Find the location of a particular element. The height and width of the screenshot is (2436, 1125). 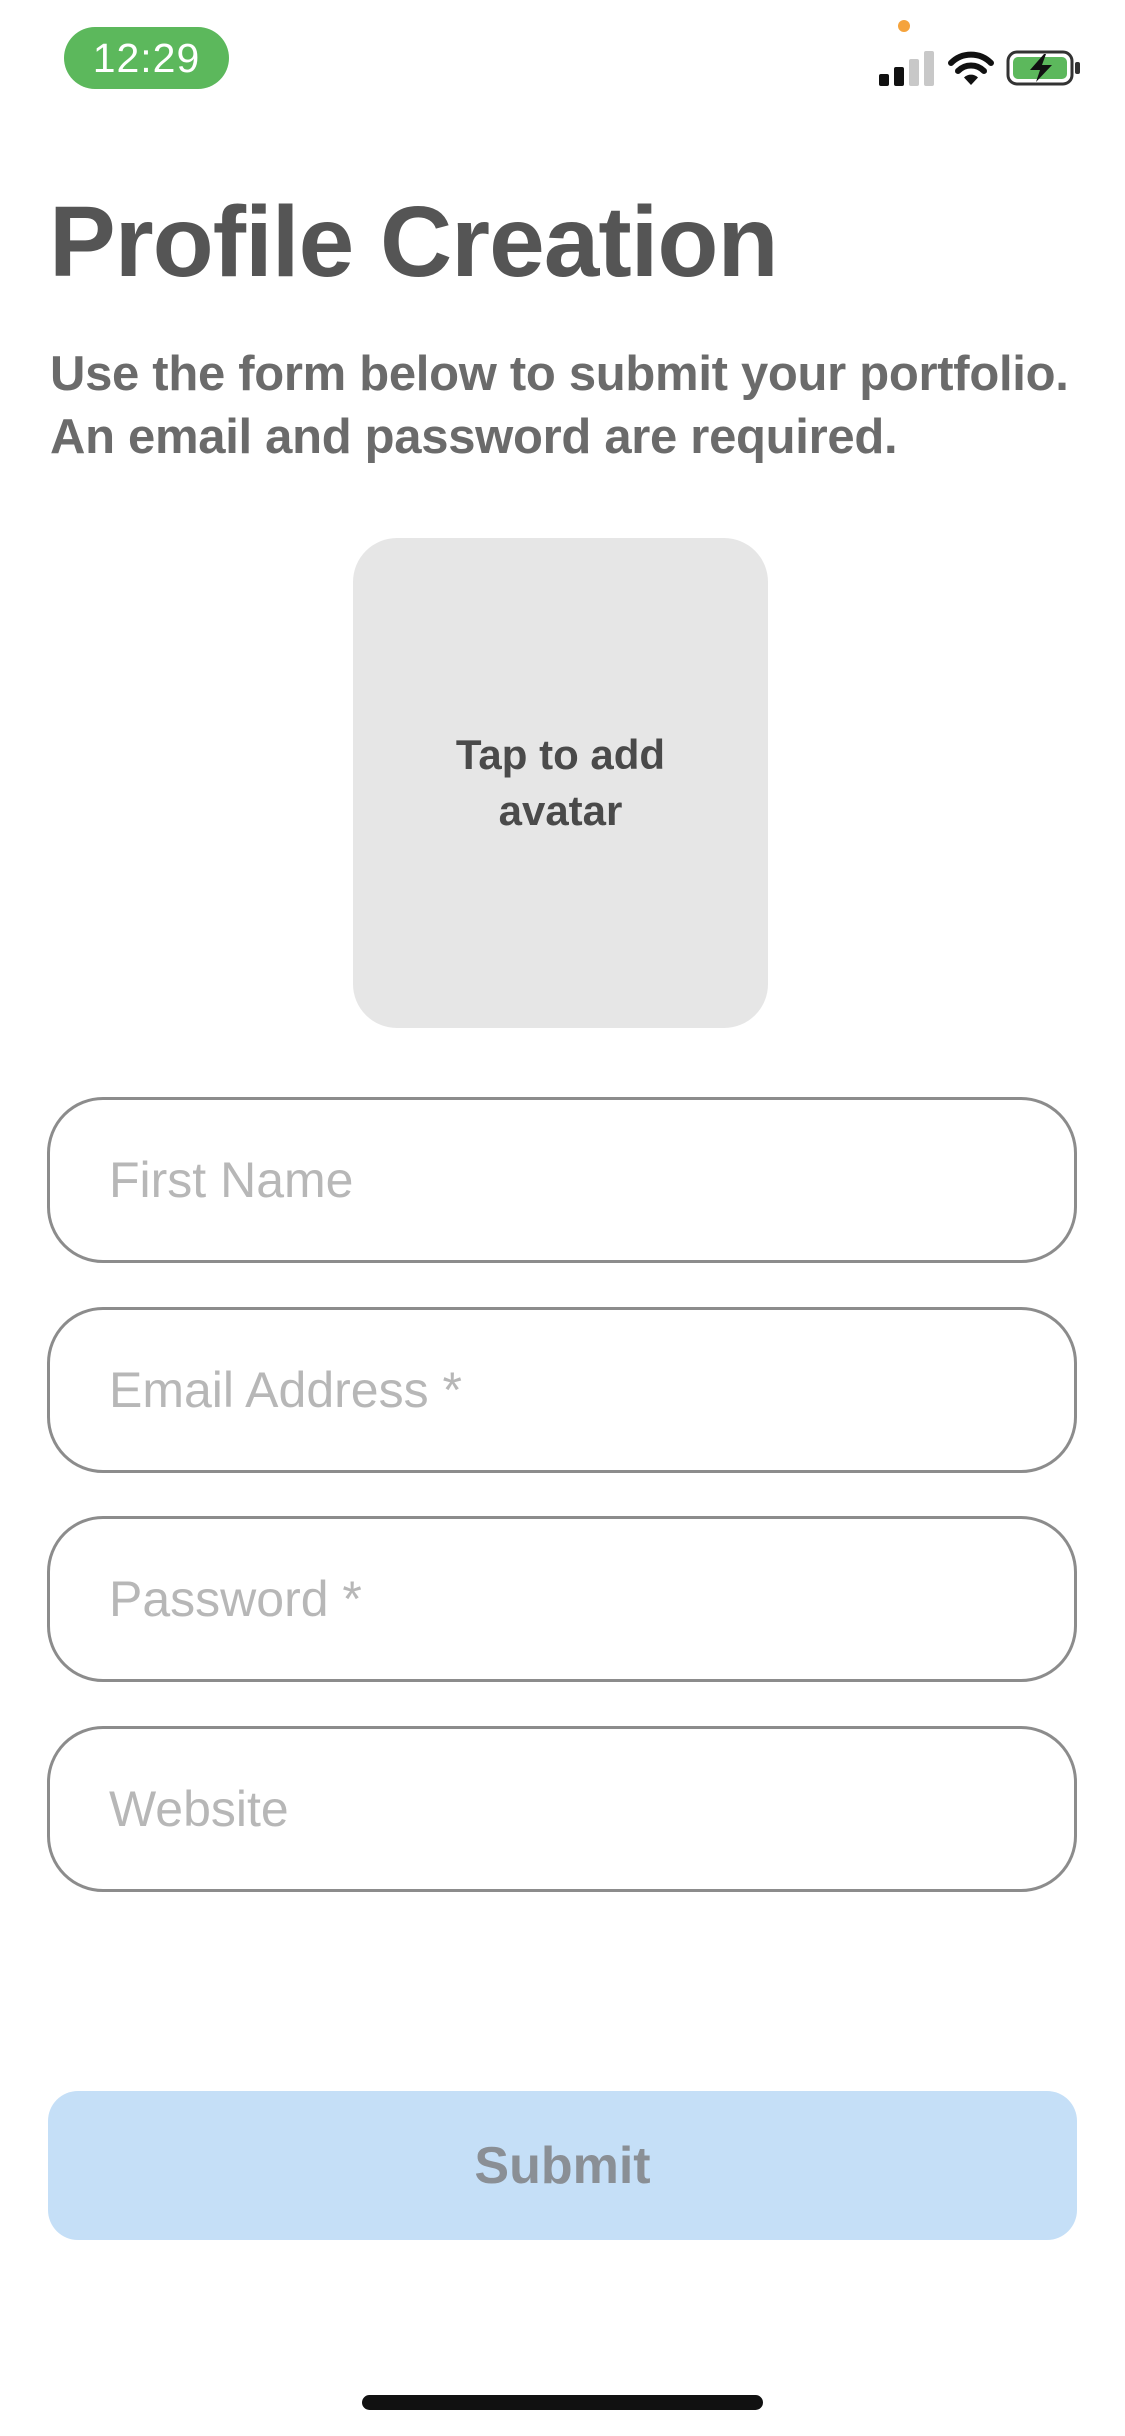

first-name-input is located at coordinates (562, 1180).